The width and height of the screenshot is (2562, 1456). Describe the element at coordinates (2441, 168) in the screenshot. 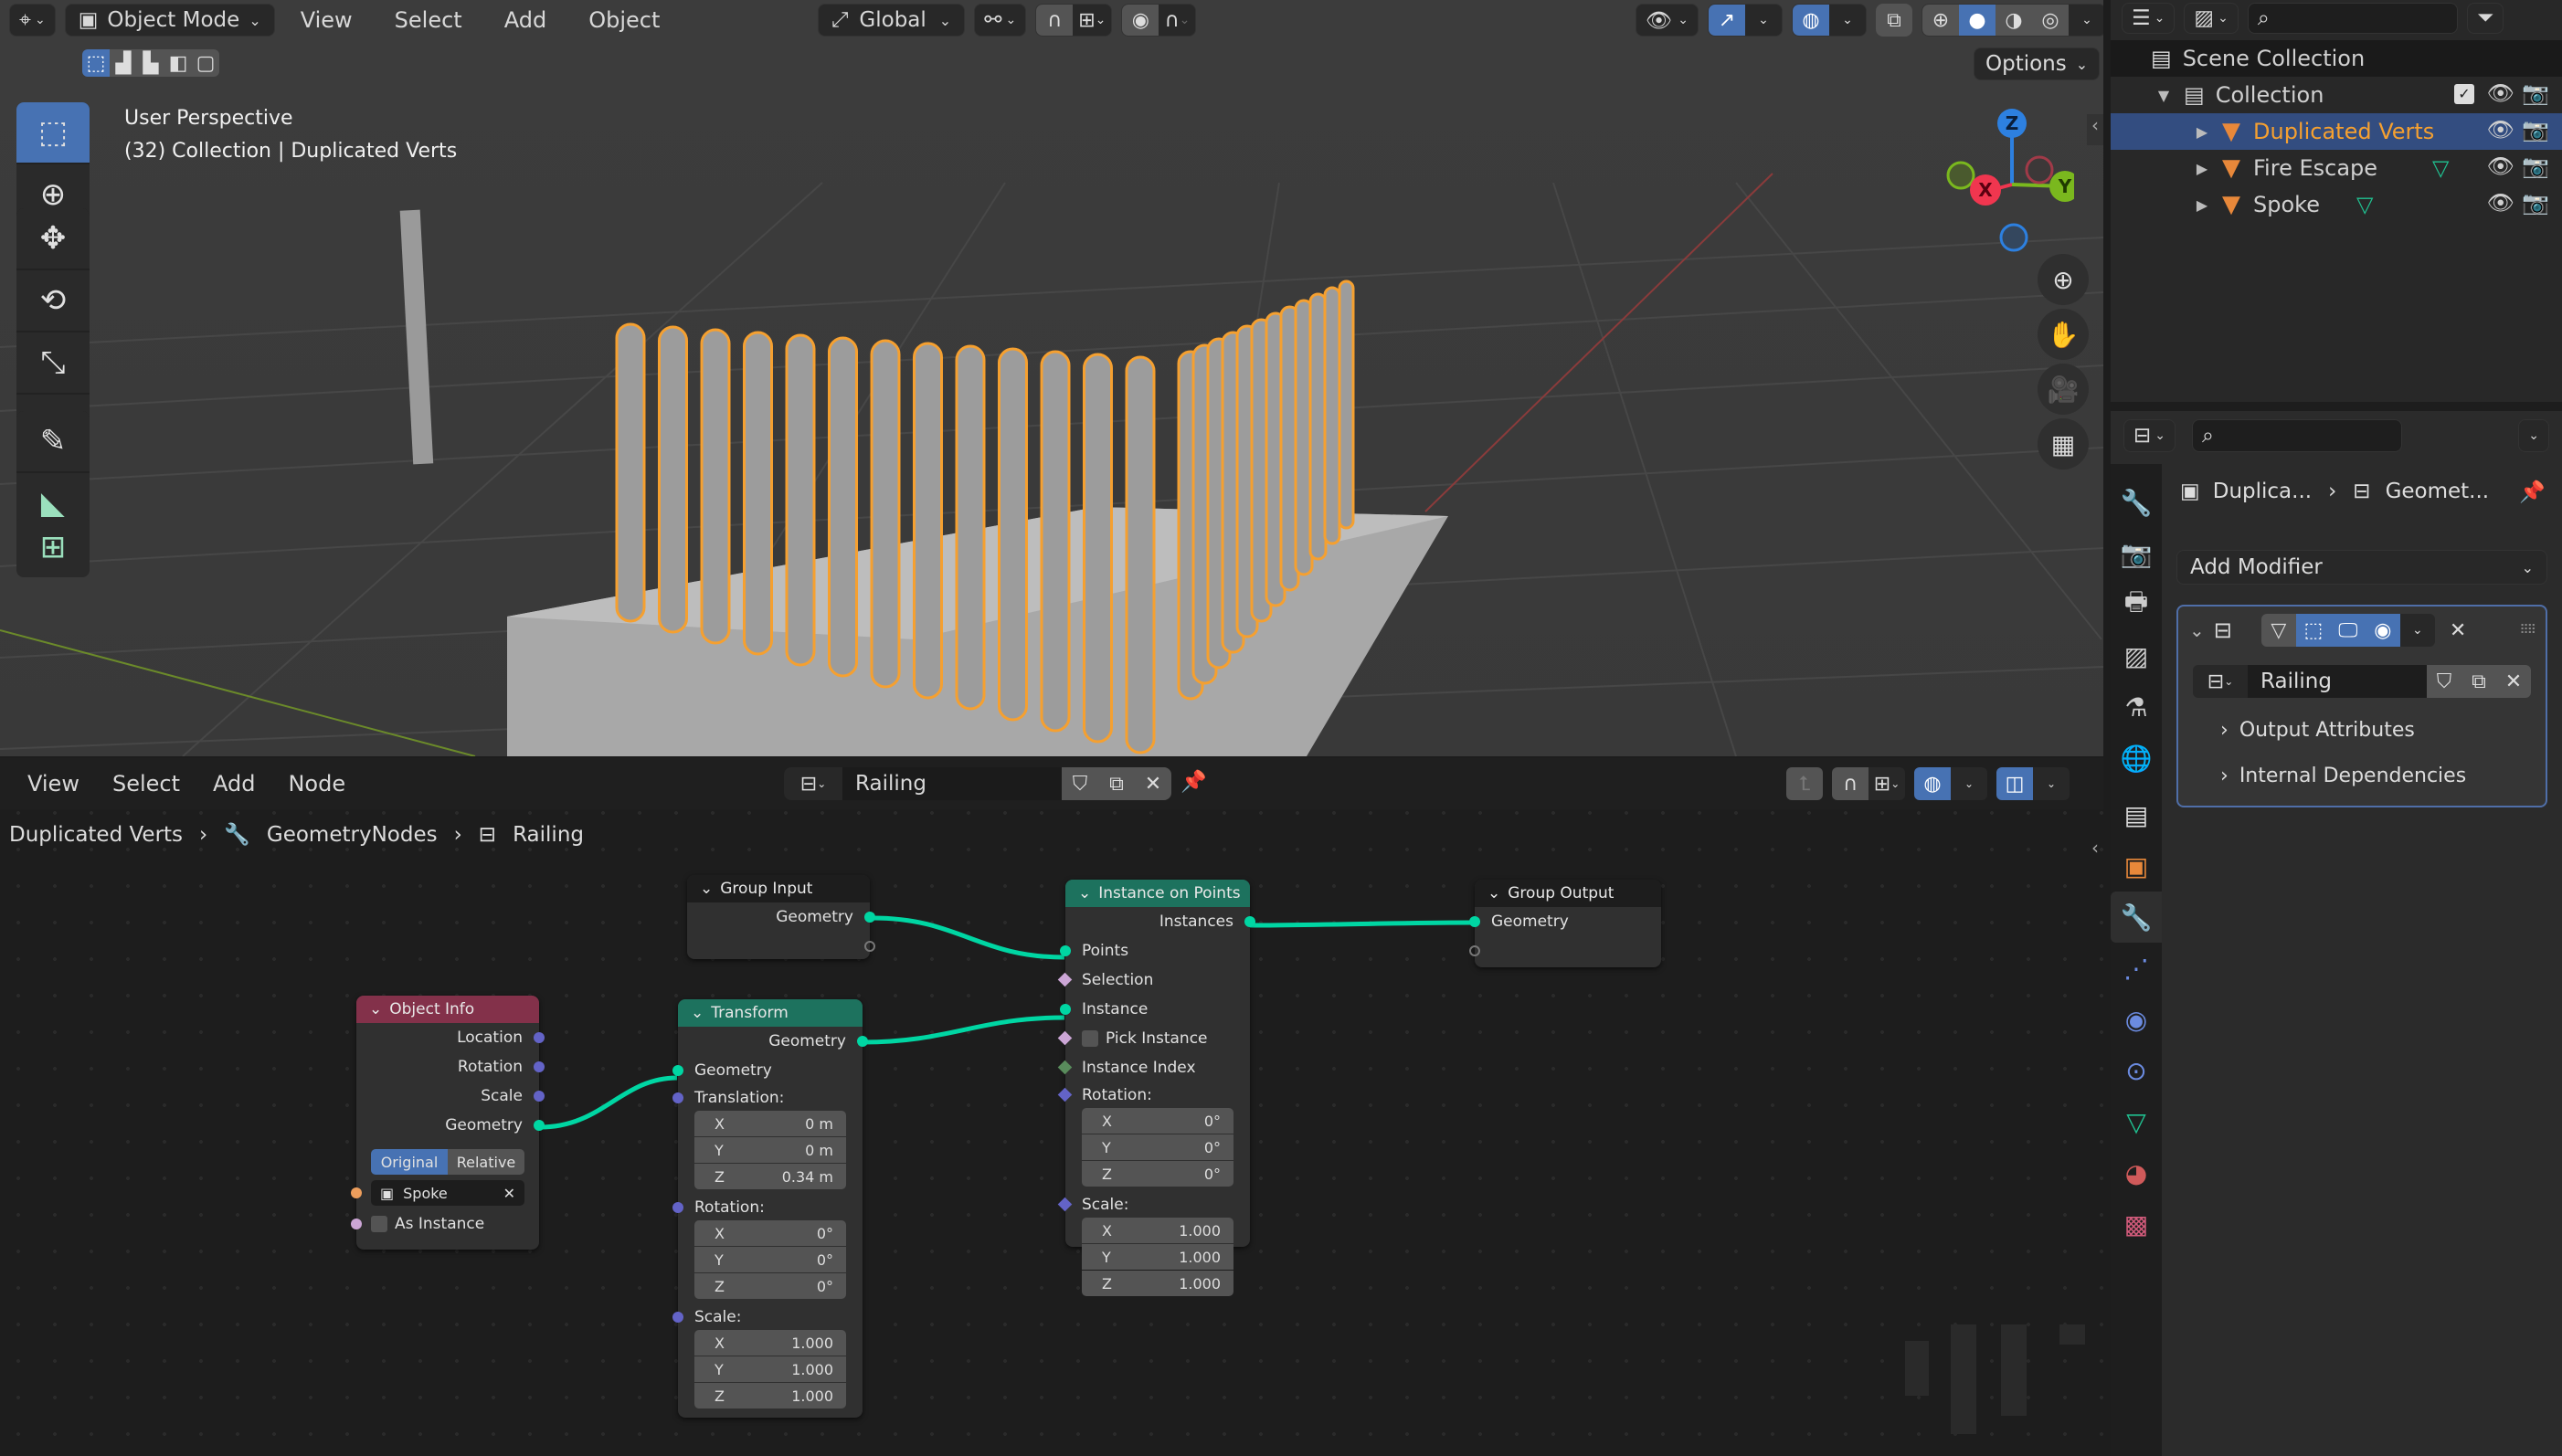

I see `mesh-data-icon: ▽` at that location.